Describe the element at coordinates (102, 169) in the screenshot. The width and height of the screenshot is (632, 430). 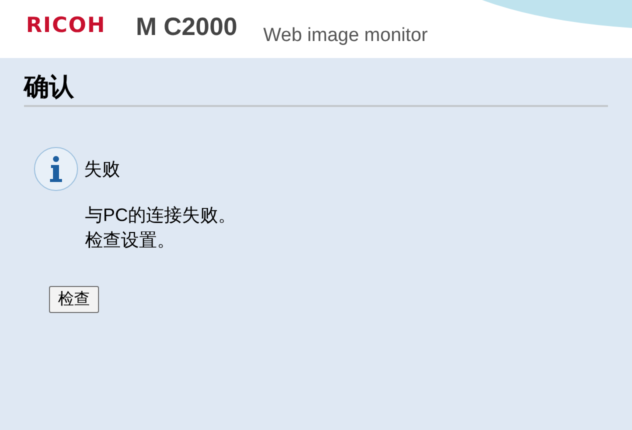
I see `message-heading: 失败` at that location.